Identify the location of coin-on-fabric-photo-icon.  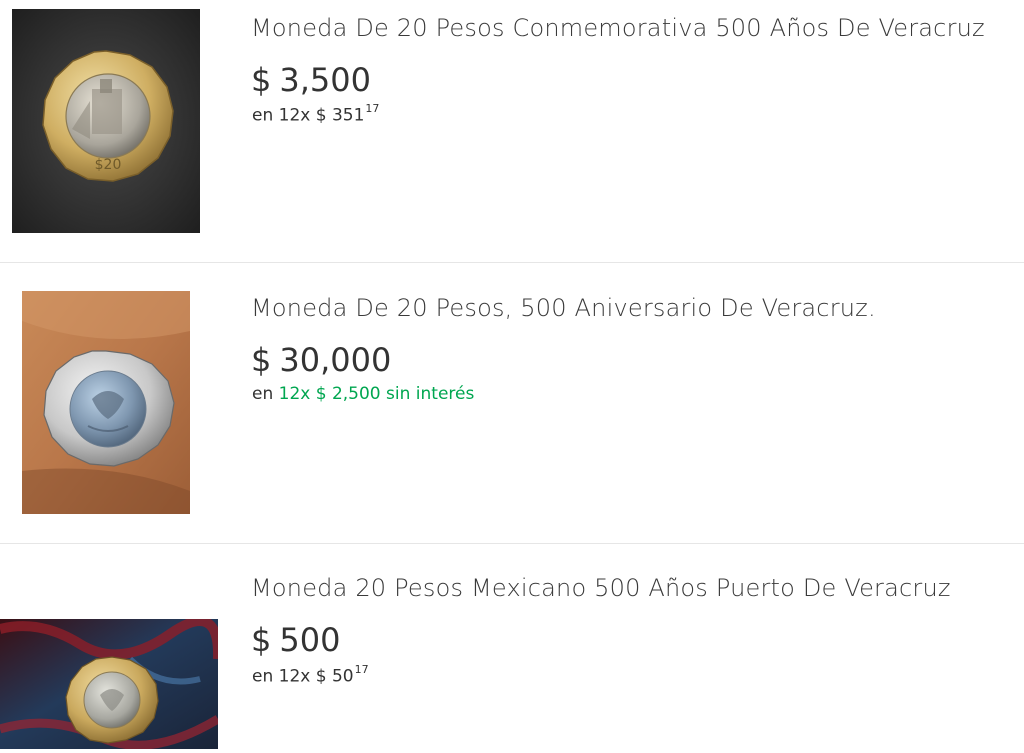
(109, 684).